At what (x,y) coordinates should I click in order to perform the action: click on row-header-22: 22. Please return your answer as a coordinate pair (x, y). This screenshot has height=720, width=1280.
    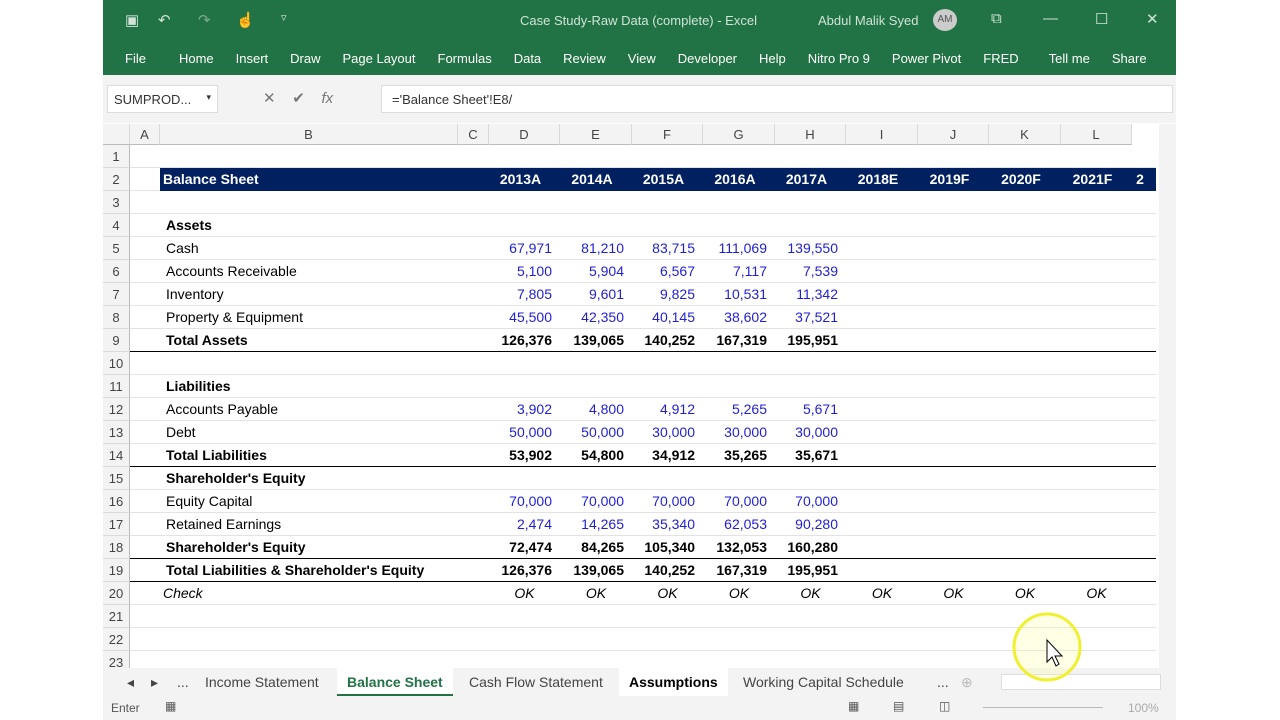
    Looking at the image, I should click on (116, 639).